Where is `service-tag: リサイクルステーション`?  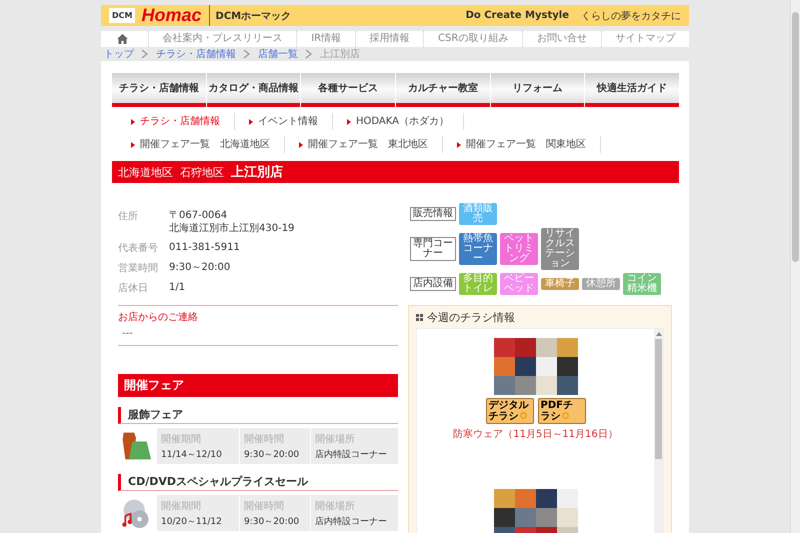 service-tag: リサイクルステーション is located at coordinates (560, 249).